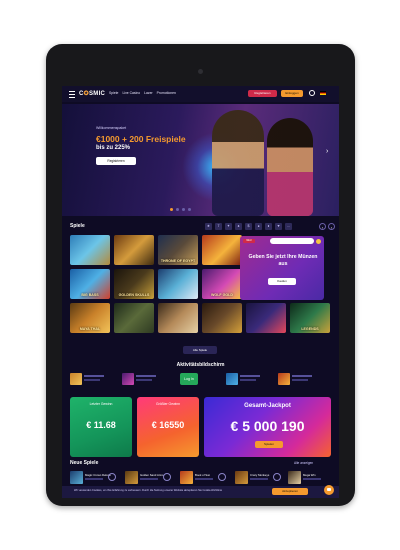 The width and height of the screenshot is (400, 550). What do you see at coordinates (200, 71) in the screenshot?
I see `camera-dot` at bounding box center [200, 71].